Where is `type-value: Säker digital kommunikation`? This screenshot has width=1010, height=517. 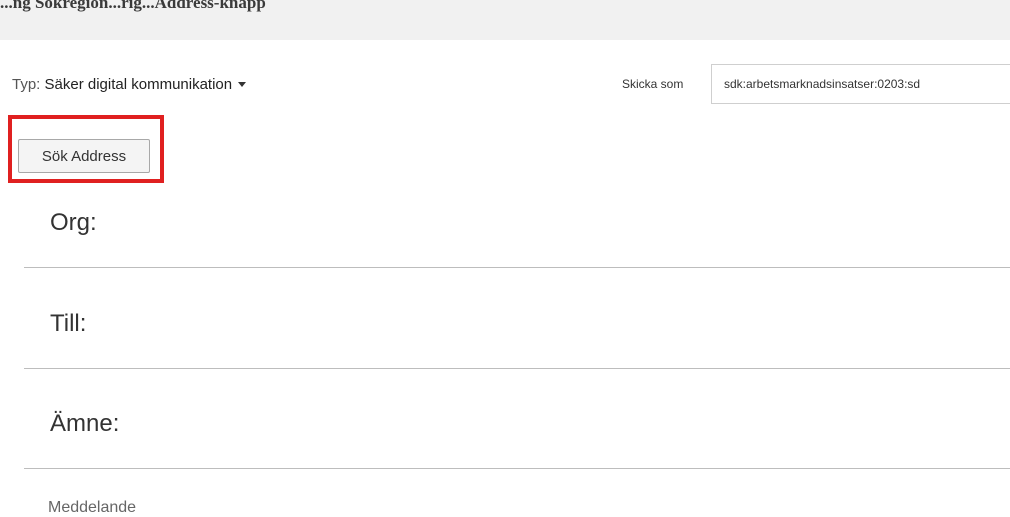 type-value: Säker digital kommunikation is located at coordinates (138, 84).